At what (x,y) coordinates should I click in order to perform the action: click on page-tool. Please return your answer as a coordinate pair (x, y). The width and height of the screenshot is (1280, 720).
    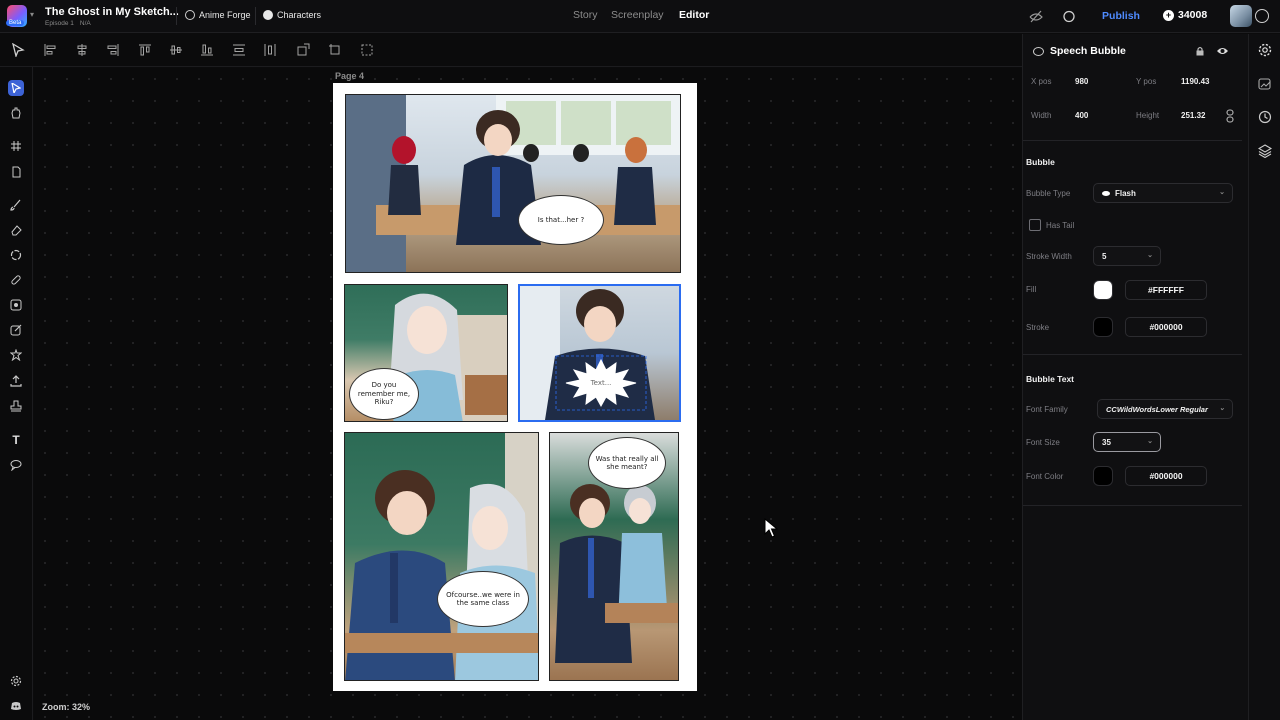
    Looking at the image, I should click on (16, 172).